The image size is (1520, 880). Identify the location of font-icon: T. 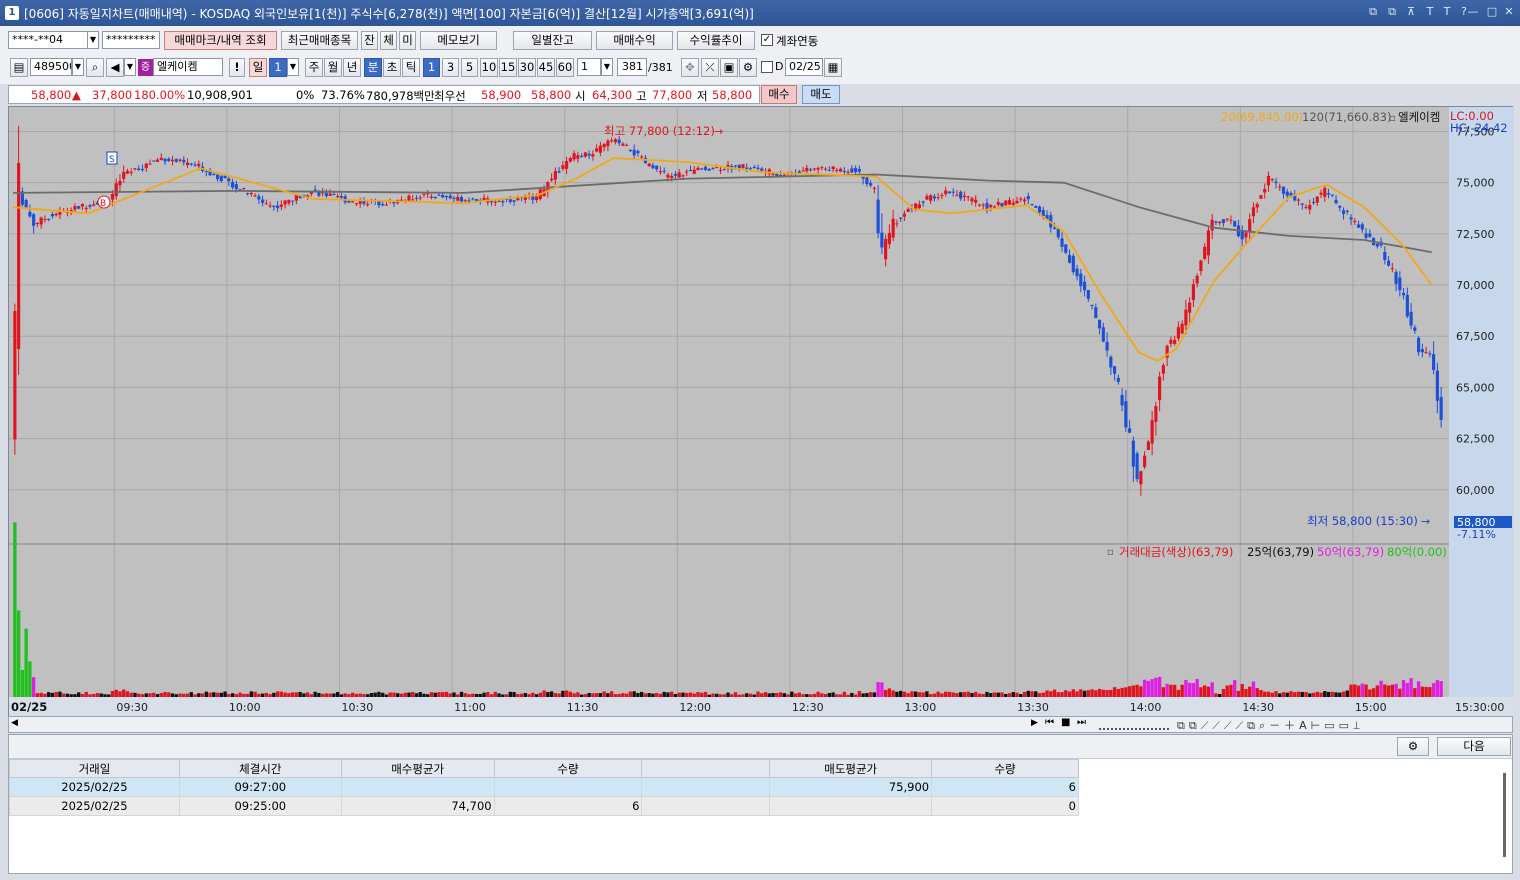
(1430, 12).